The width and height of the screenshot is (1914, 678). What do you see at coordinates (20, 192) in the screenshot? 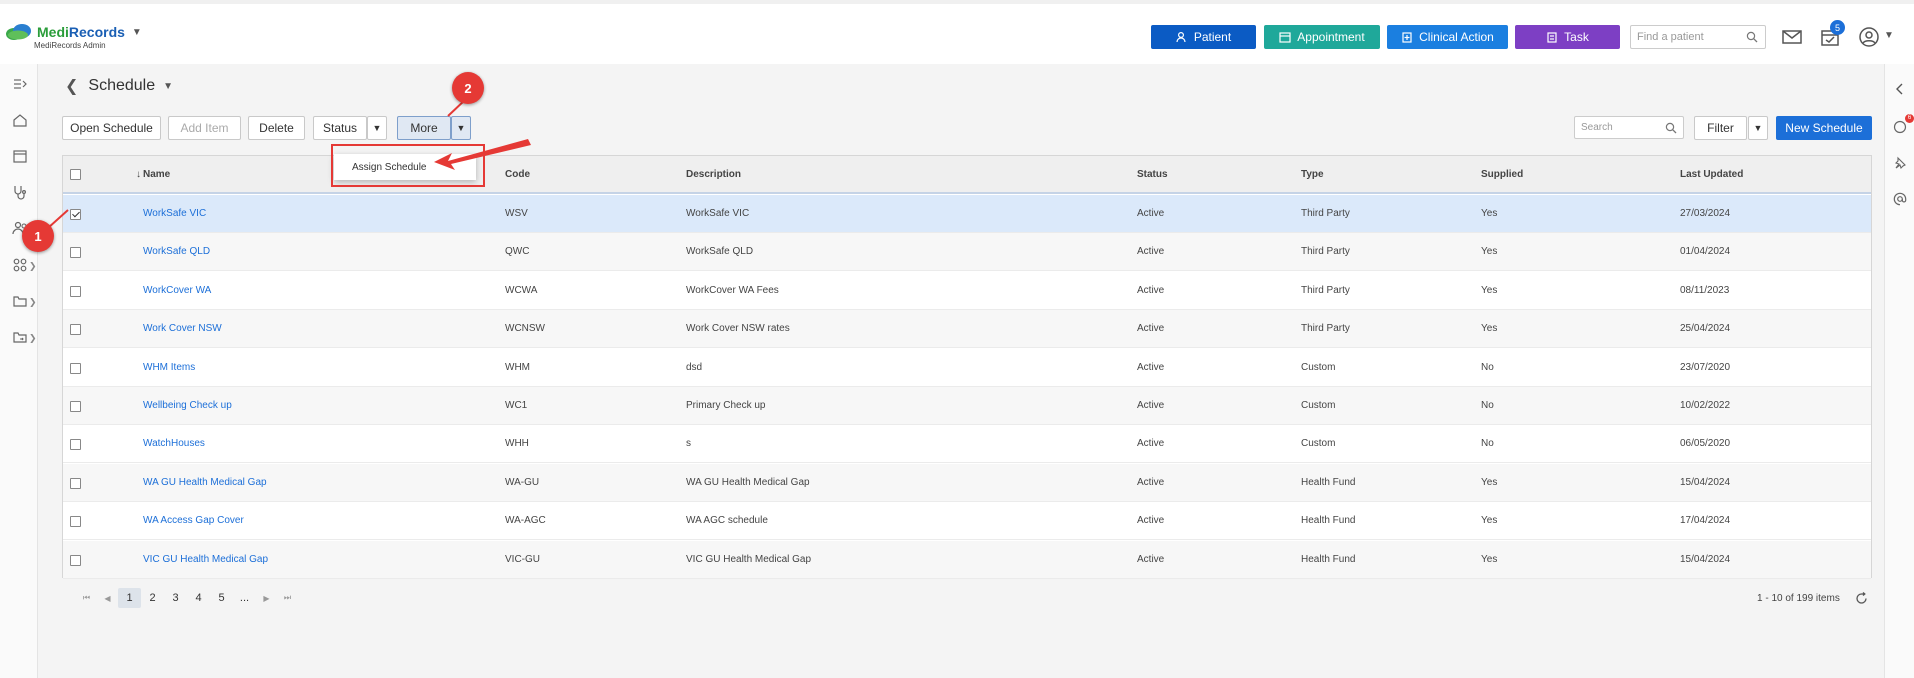
I see `stethoscope-icon` at bounding box center [20, 192].